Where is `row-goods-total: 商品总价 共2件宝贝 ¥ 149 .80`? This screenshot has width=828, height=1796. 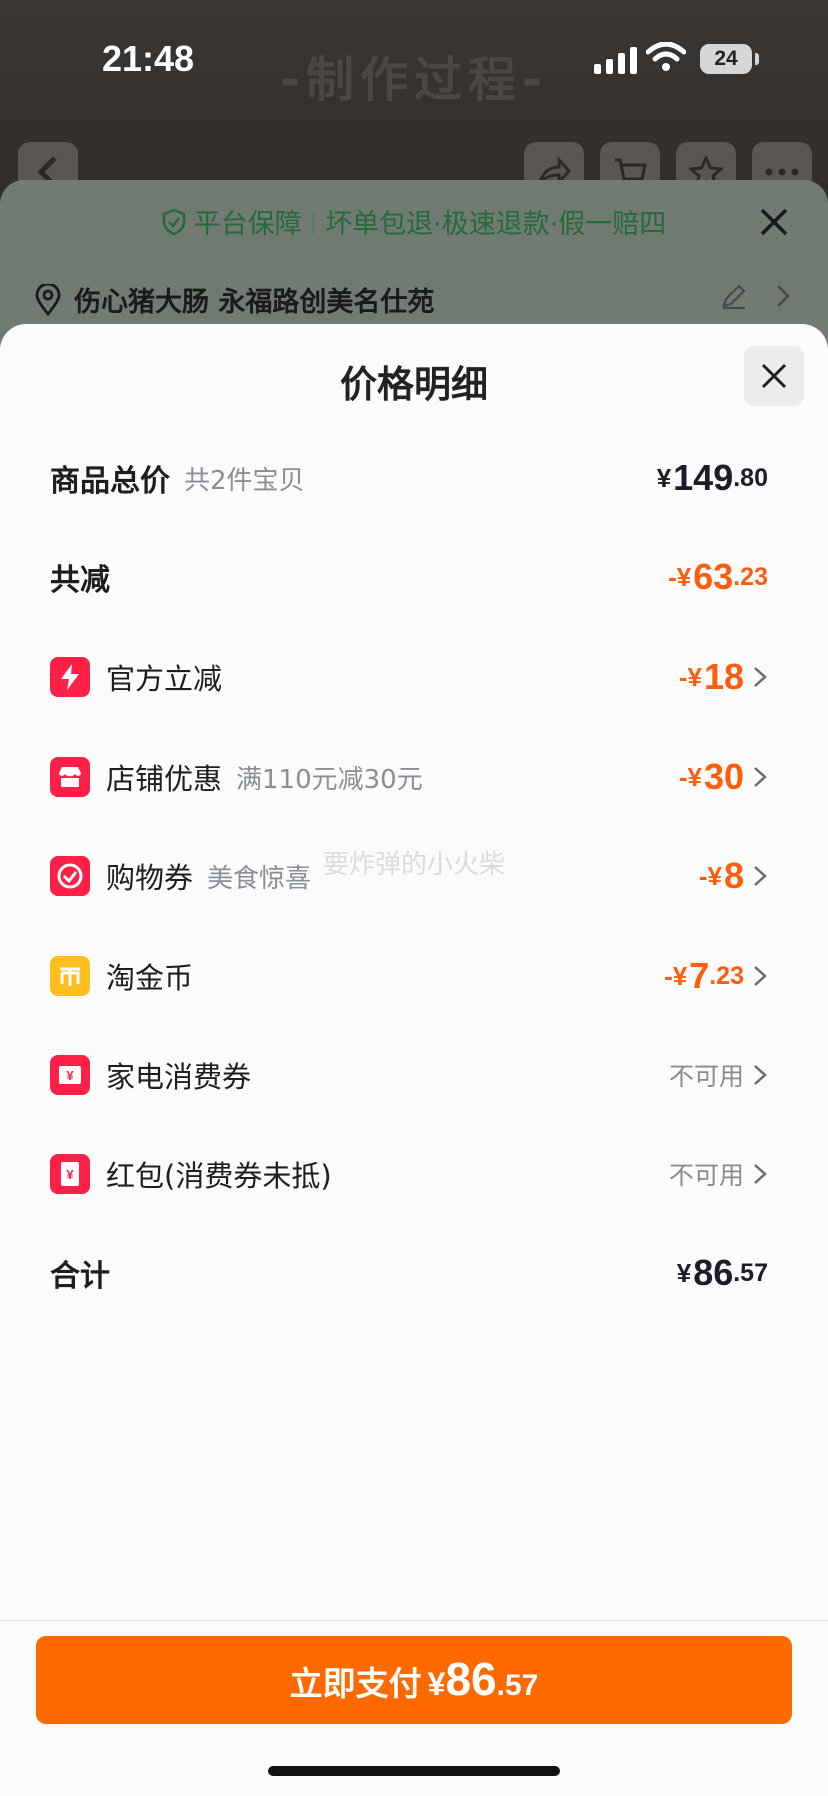 row-goods-total: 商品总价 共2件宝贝 ¥ 149 .80 is located at coordinates (409, 478).